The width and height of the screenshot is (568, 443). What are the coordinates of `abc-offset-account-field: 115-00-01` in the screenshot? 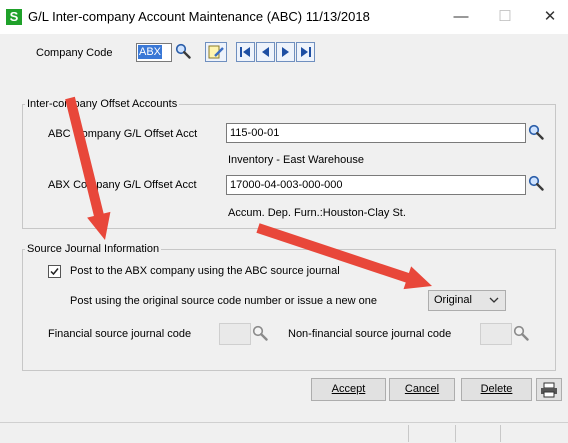 It's located at (376, 133).